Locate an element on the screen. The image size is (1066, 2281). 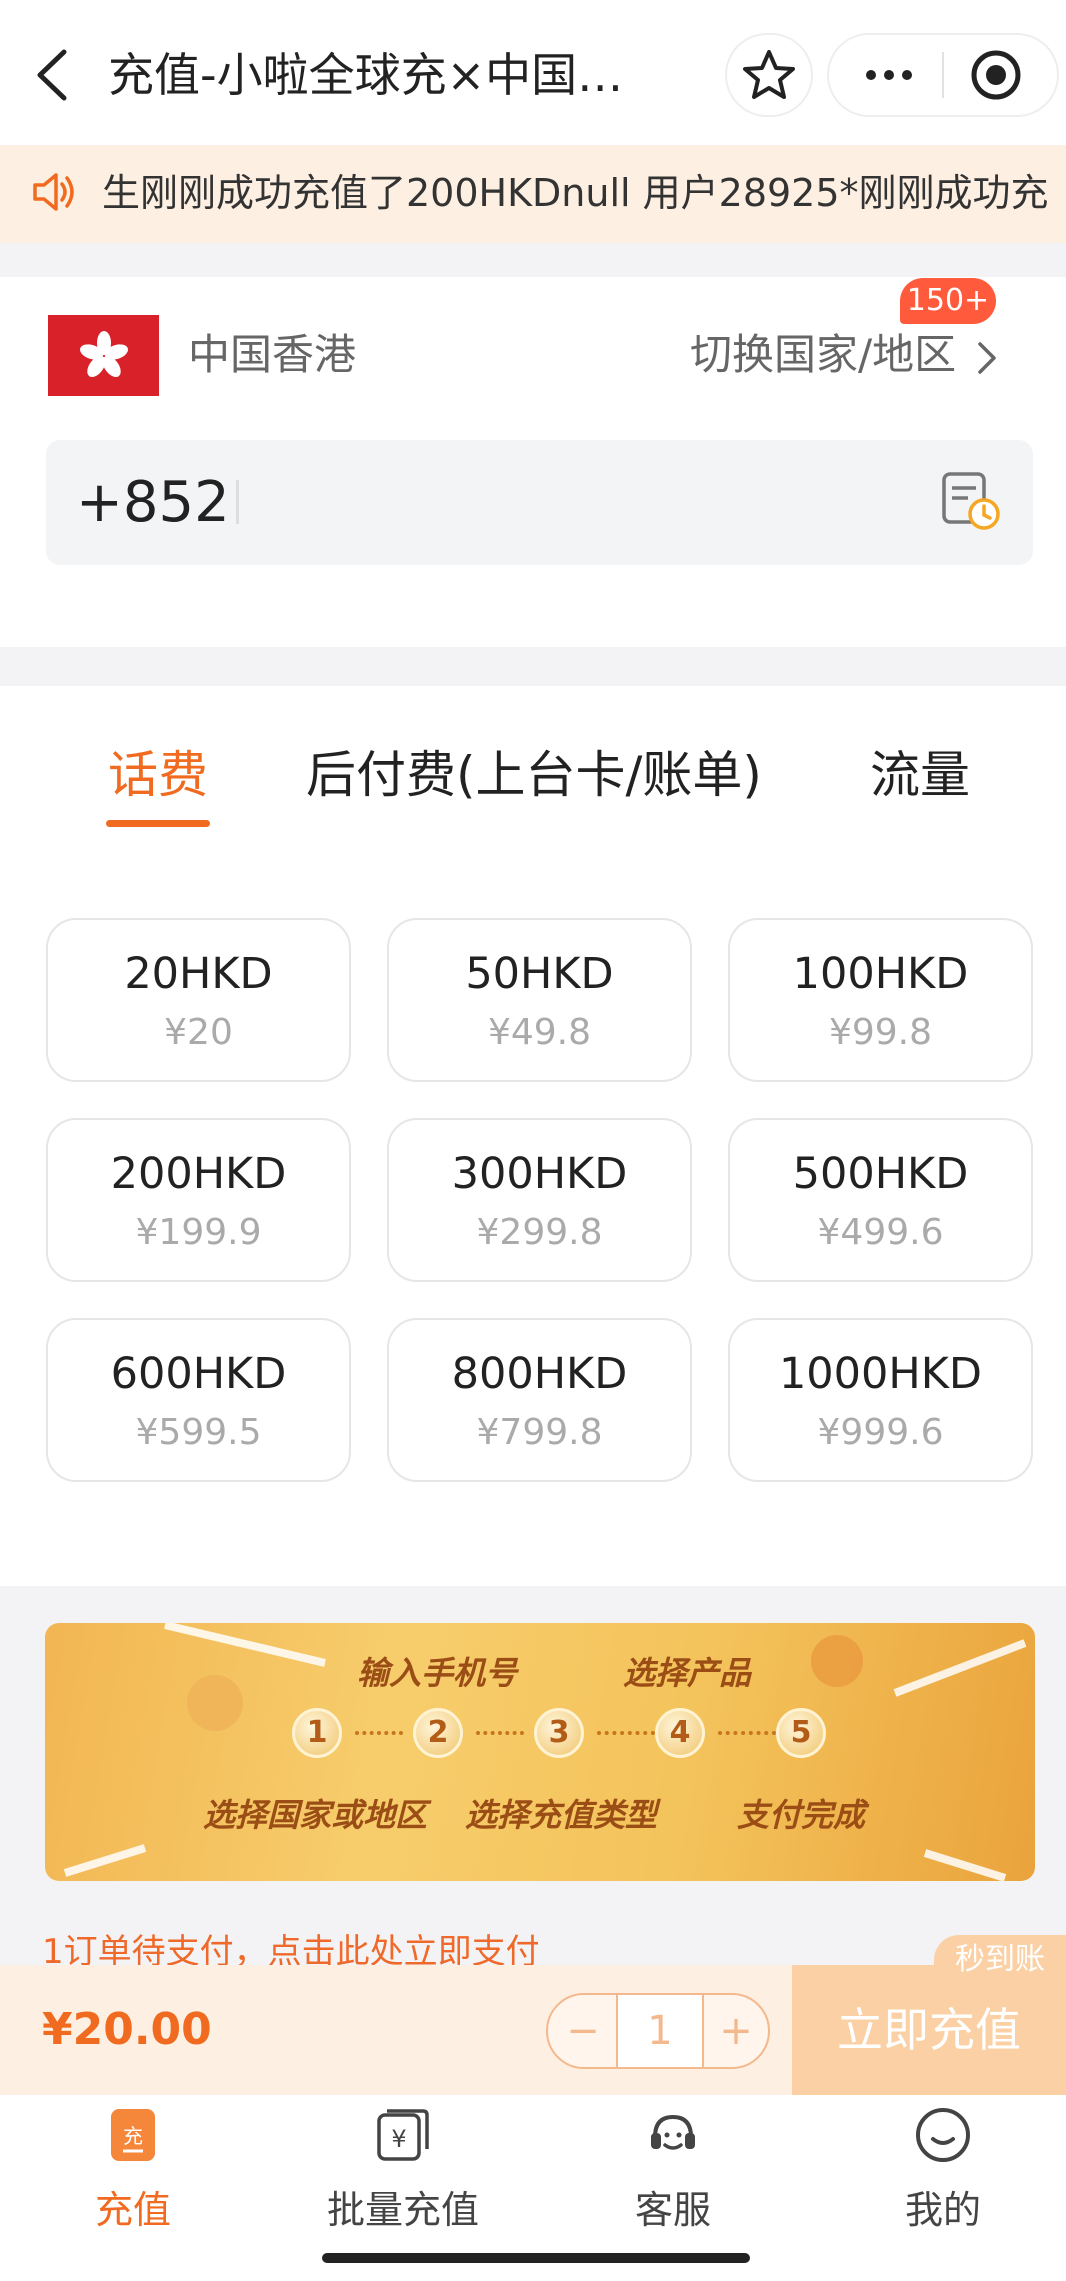
profile-icon is located at coordinates (943, 2135).